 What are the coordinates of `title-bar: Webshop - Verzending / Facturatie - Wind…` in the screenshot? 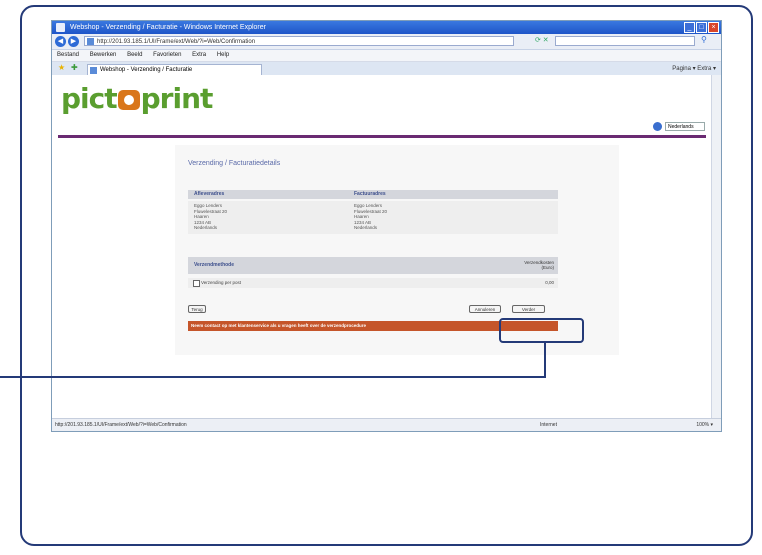 It's located at (386, 27).